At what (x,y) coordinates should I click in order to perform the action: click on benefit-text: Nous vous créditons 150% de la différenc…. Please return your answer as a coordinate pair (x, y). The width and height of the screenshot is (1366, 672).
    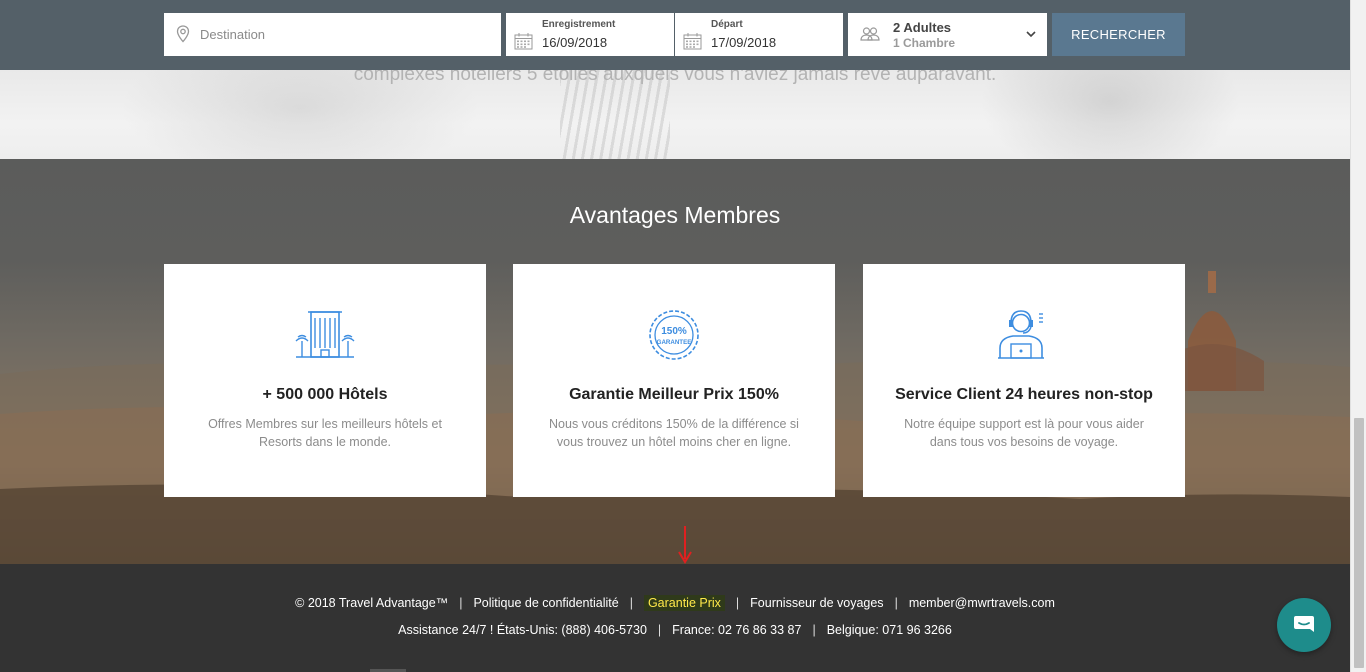
    Looking at the image, I should click on (674, 433).